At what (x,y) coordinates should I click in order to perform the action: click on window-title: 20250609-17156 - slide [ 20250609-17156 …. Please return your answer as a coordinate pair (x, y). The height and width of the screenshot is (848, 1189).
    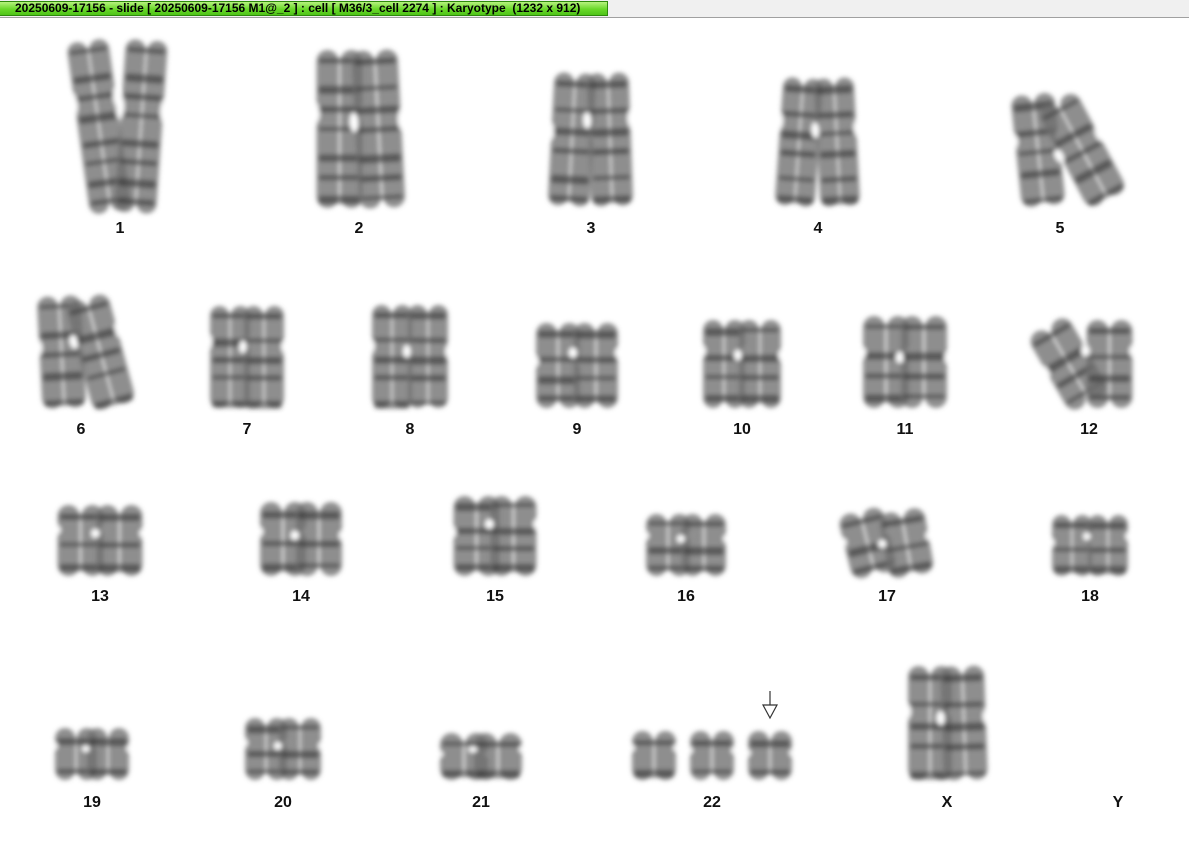
    Looking at the image, I should click on (304, 8).